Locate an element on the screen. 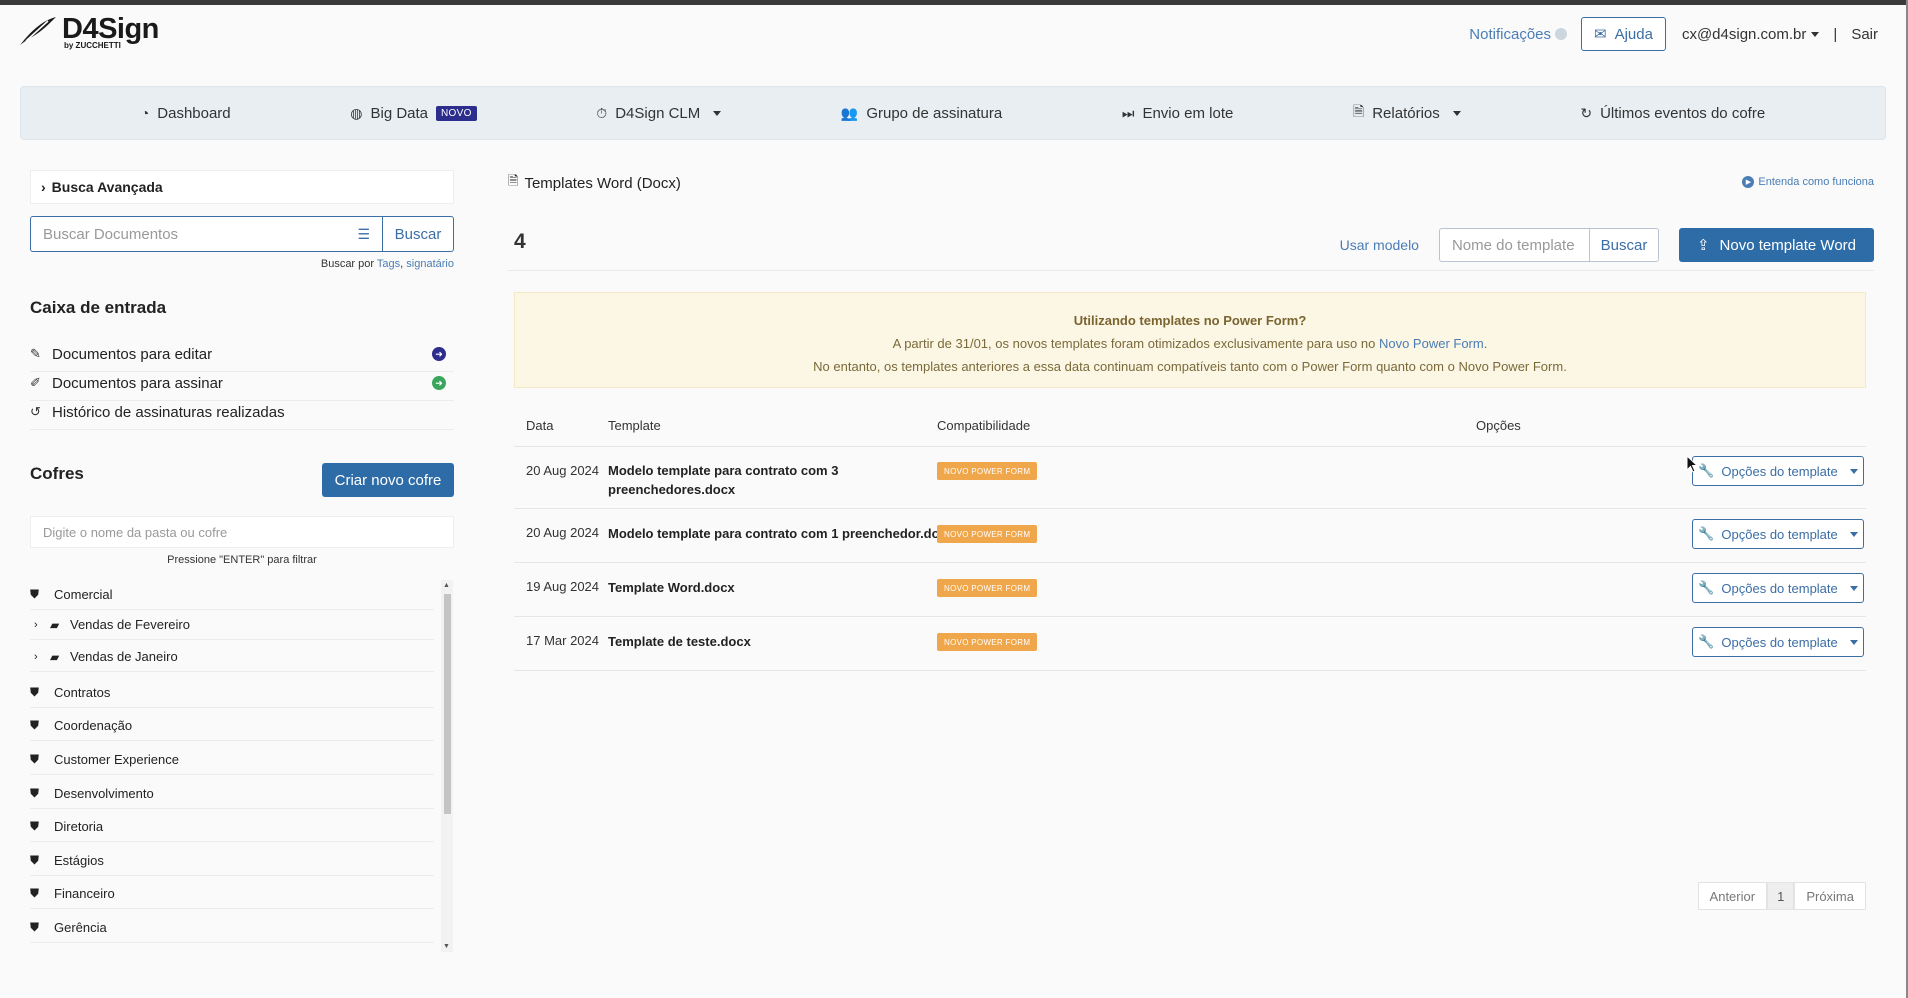 The image size is (1908, 998). help-label: Ajuda is located at coordinates (1633, 34).